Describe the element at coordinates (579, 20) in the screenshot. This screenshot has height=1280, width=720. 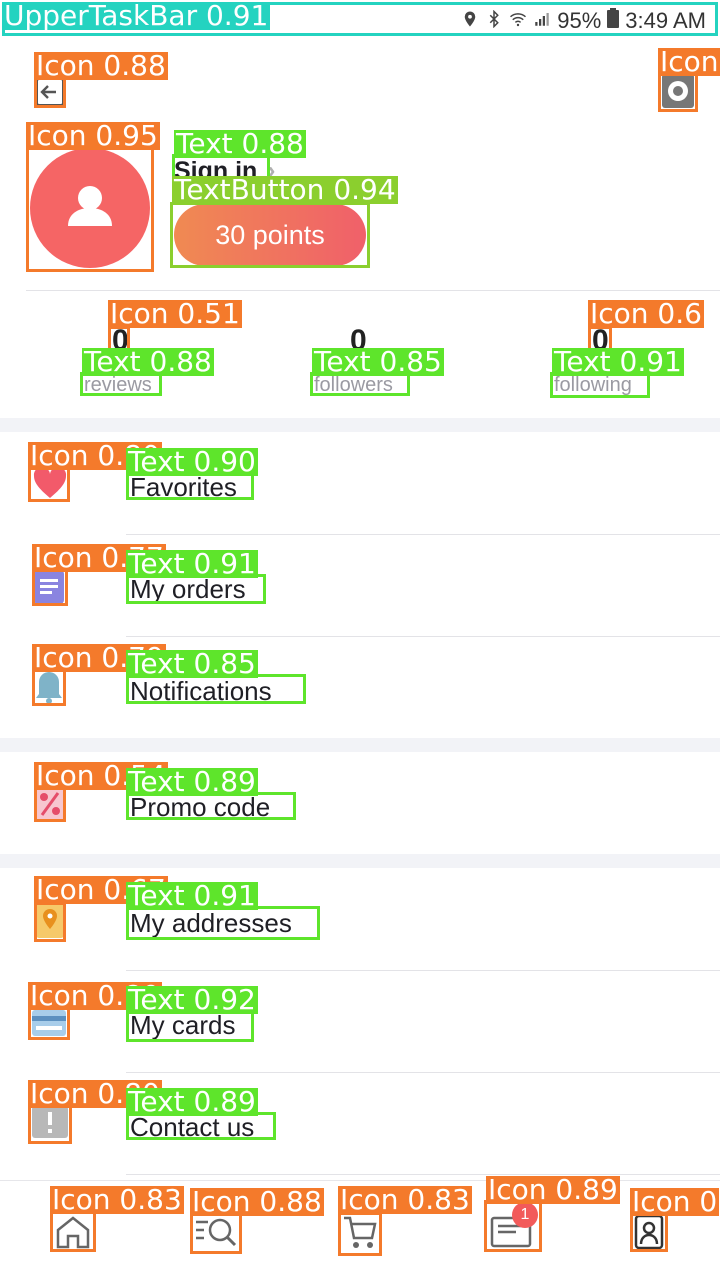
I see `battery-percent: 95%` at that location.